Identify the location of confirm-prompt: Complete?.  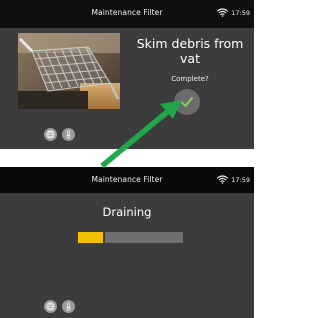
(190, 79).